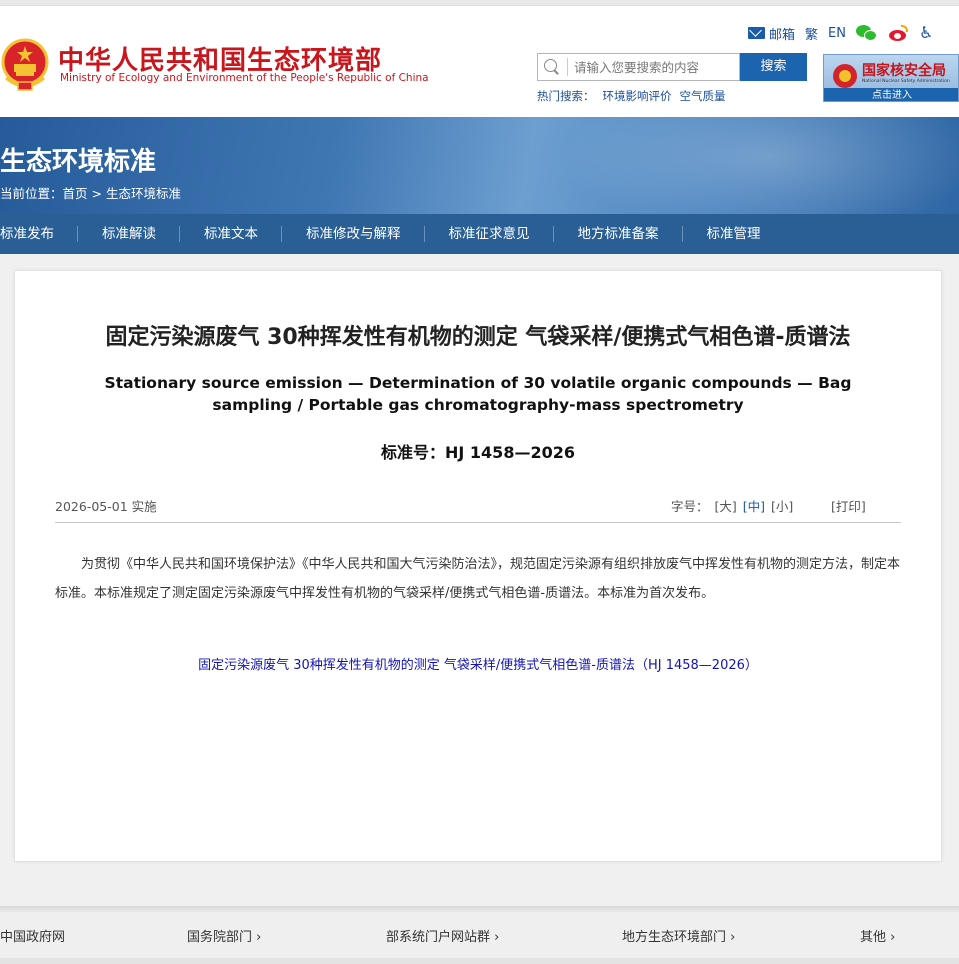 The height and width of the screenshot is (964, 959). Describe the element at coordinates (489, 234) in the screenshot. I see `nav-item-standard-consultation: 标准征求意见` at that location.